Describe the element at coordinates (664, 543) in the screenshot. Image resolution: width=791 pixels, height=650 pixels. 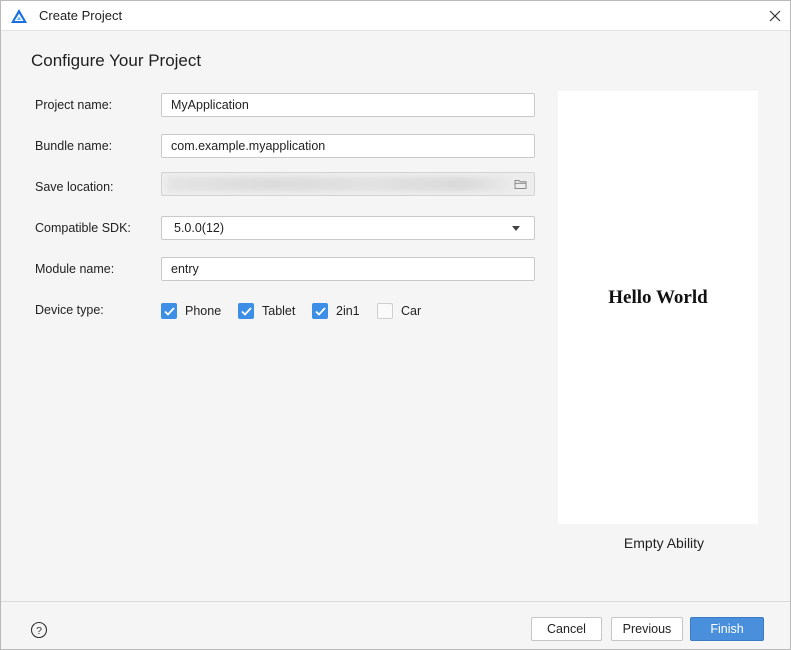
I see `template-name: Empty Ability` at that location.